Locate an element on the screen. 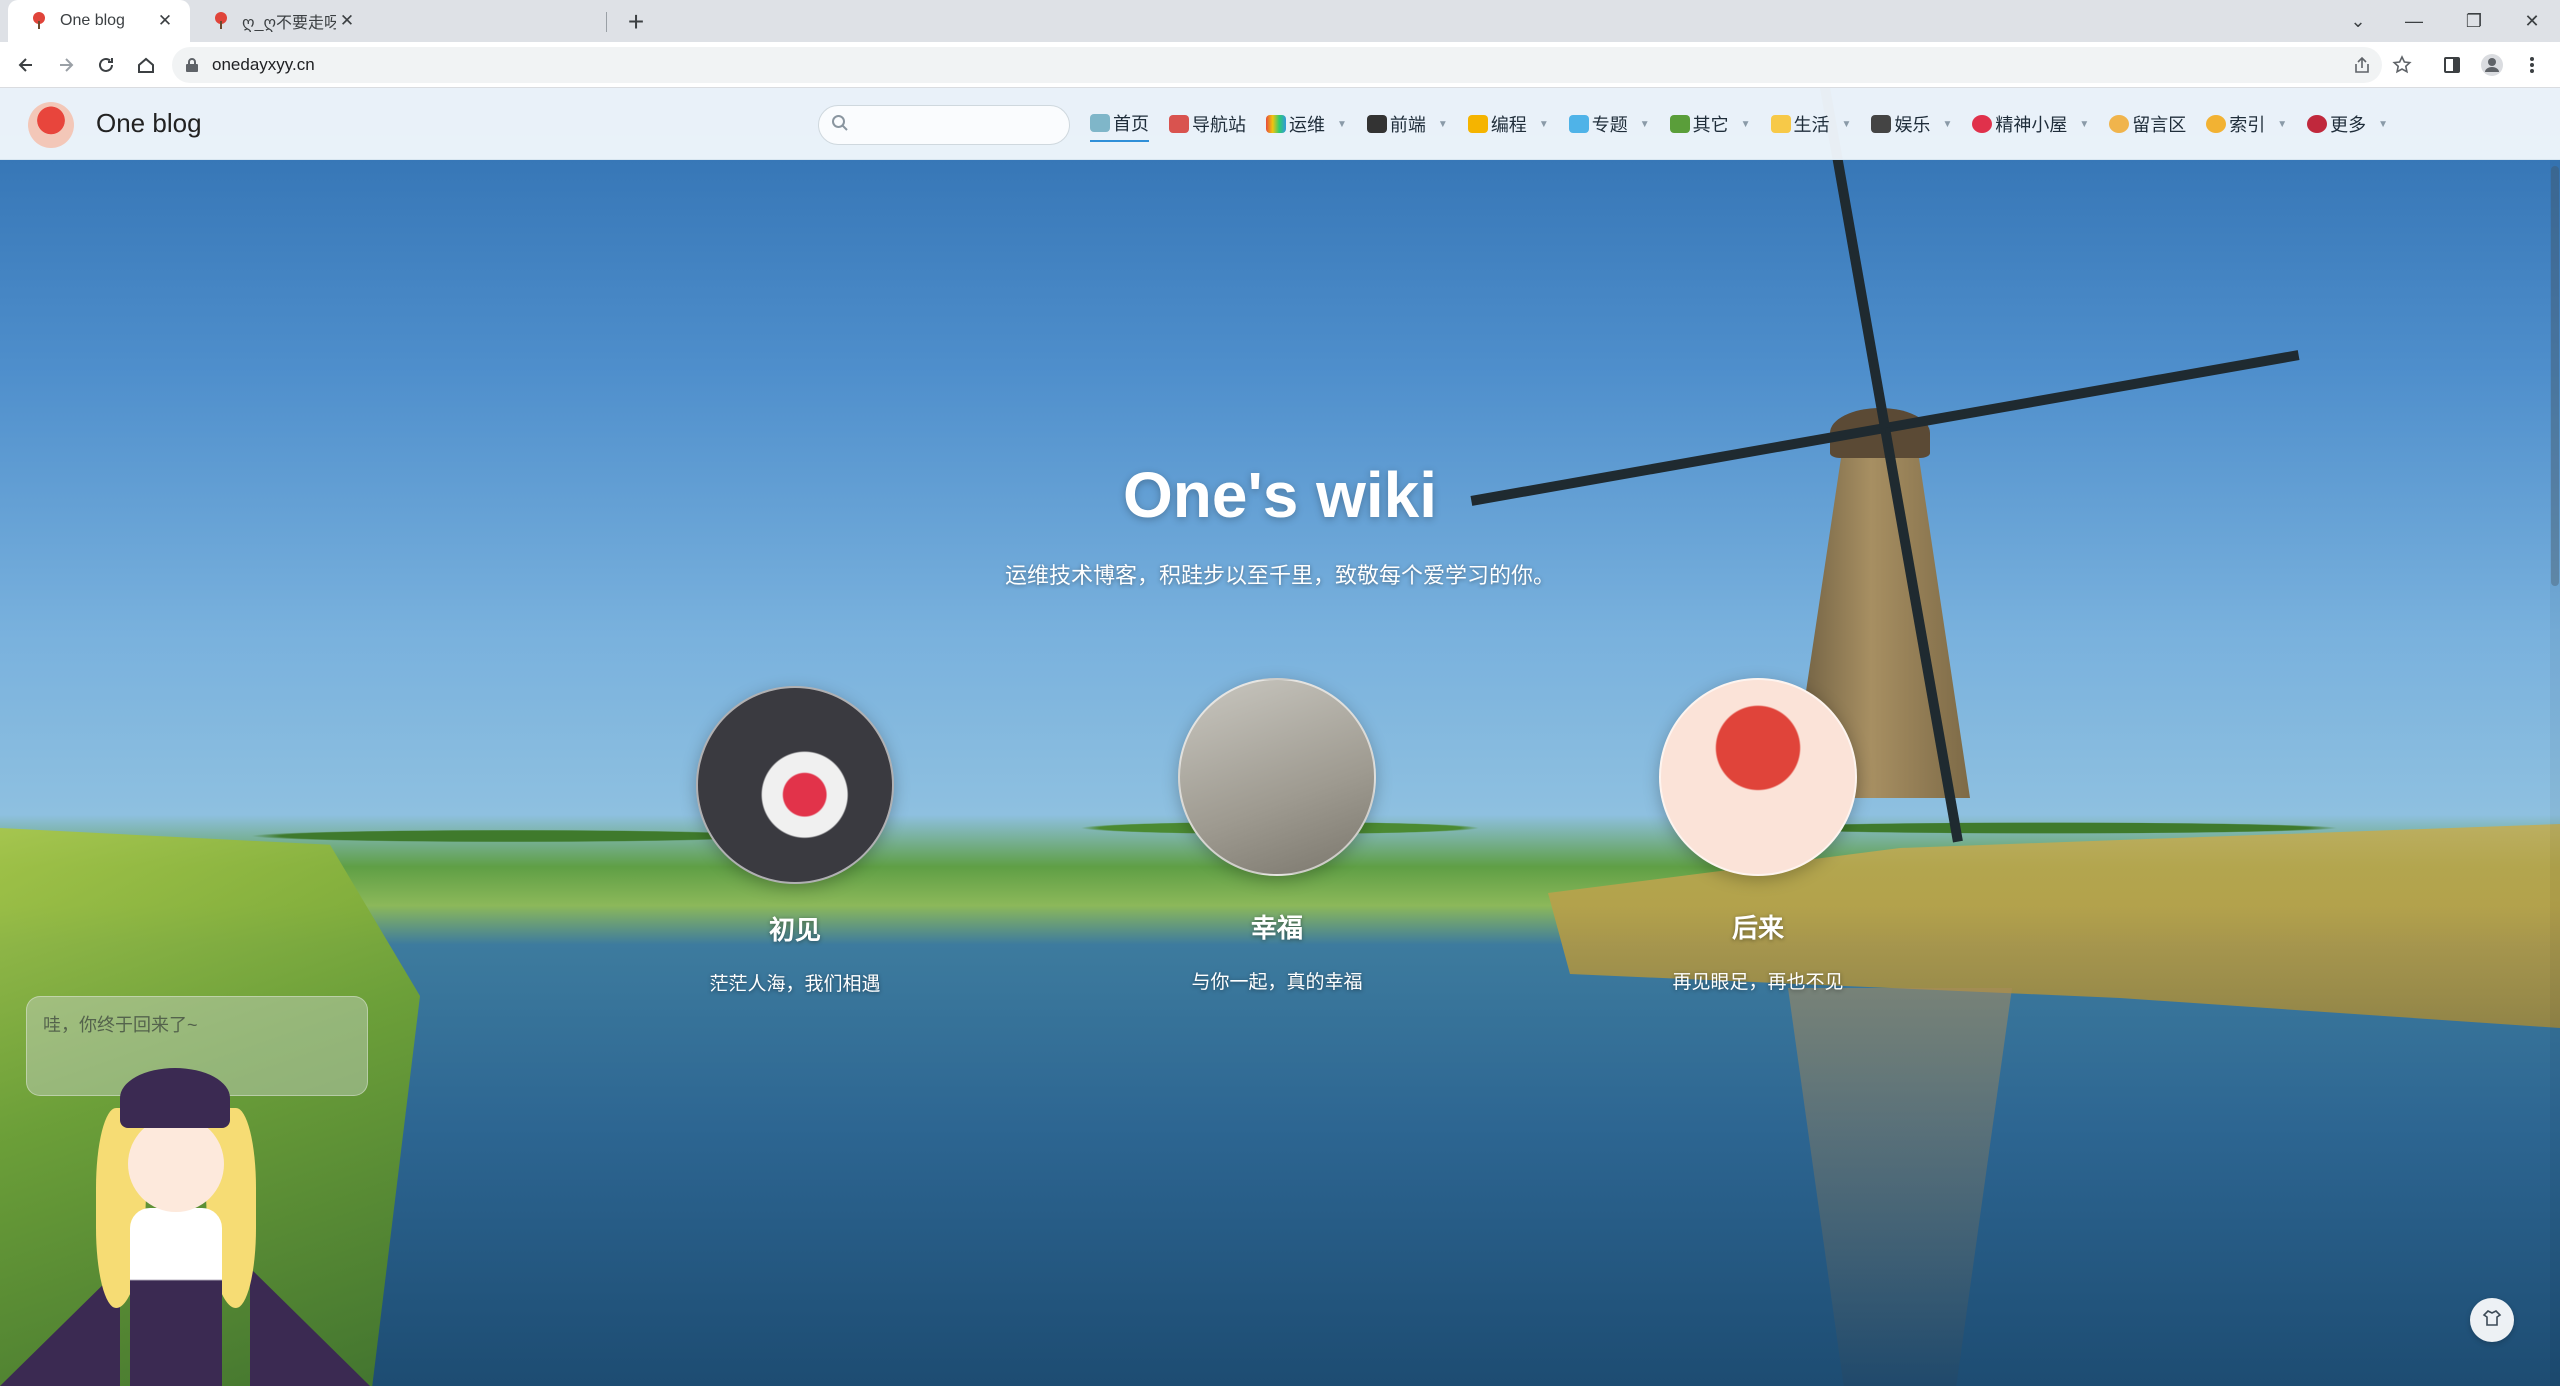 The height and width of the screenshot is (1386, 2560). nav-label: 运维 is located at coordinates (1307, 125).